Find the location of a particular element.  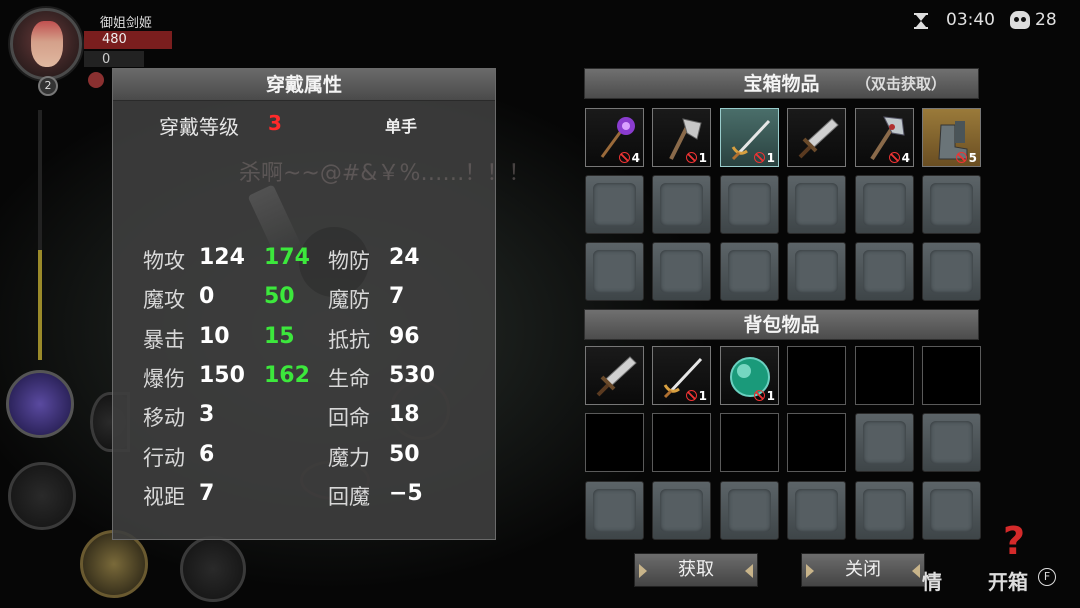

stat-row: 移动 3 回命 18 is located at coordinates (304, 418).